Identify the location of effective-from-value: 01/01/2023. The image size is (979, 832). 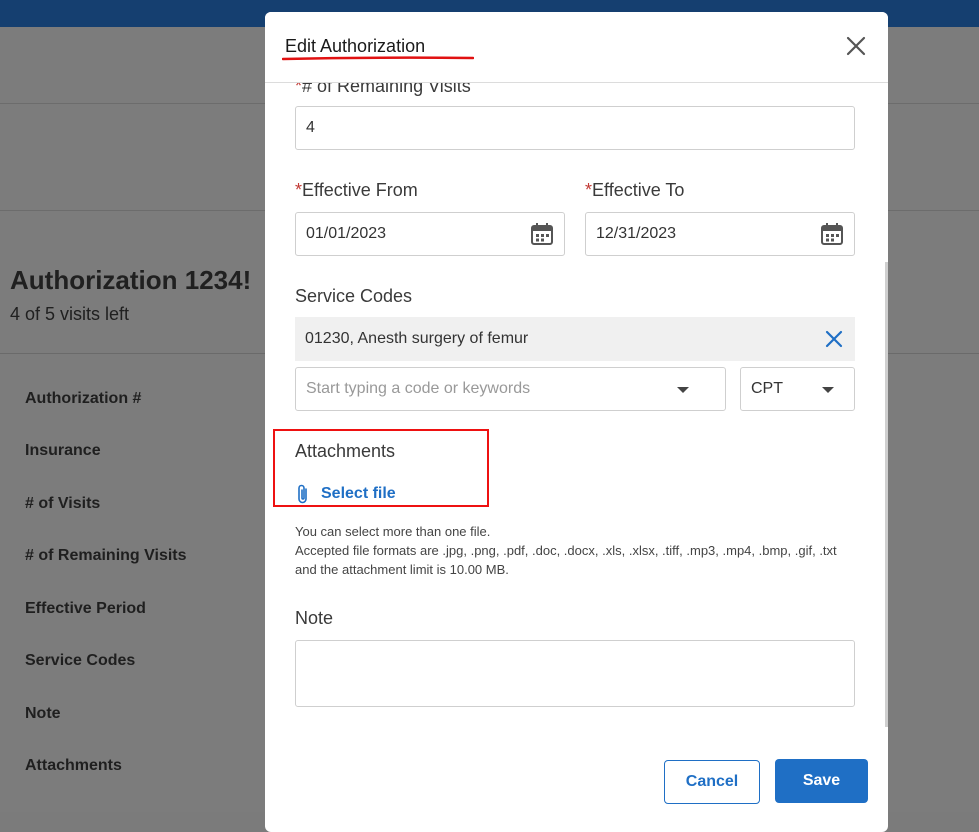
(346, 233).